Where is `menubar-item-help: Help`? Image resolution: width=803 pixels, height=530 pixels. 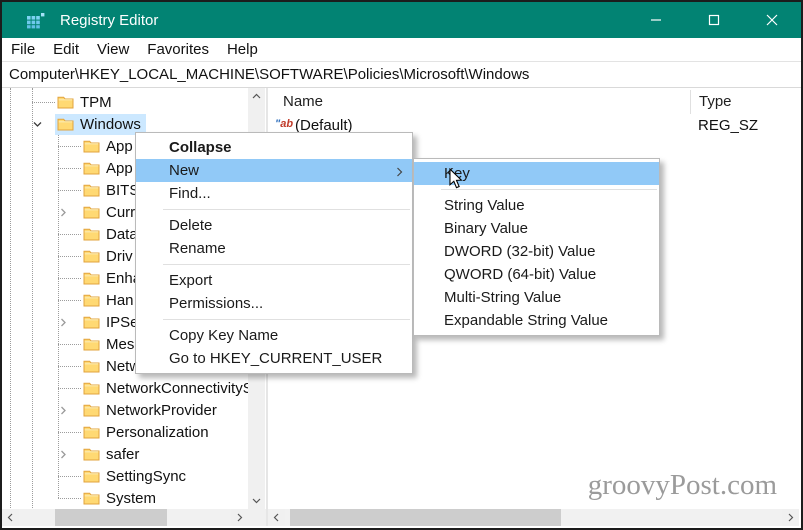
menubar-item-help: Help is located at coordinates (242, 49).